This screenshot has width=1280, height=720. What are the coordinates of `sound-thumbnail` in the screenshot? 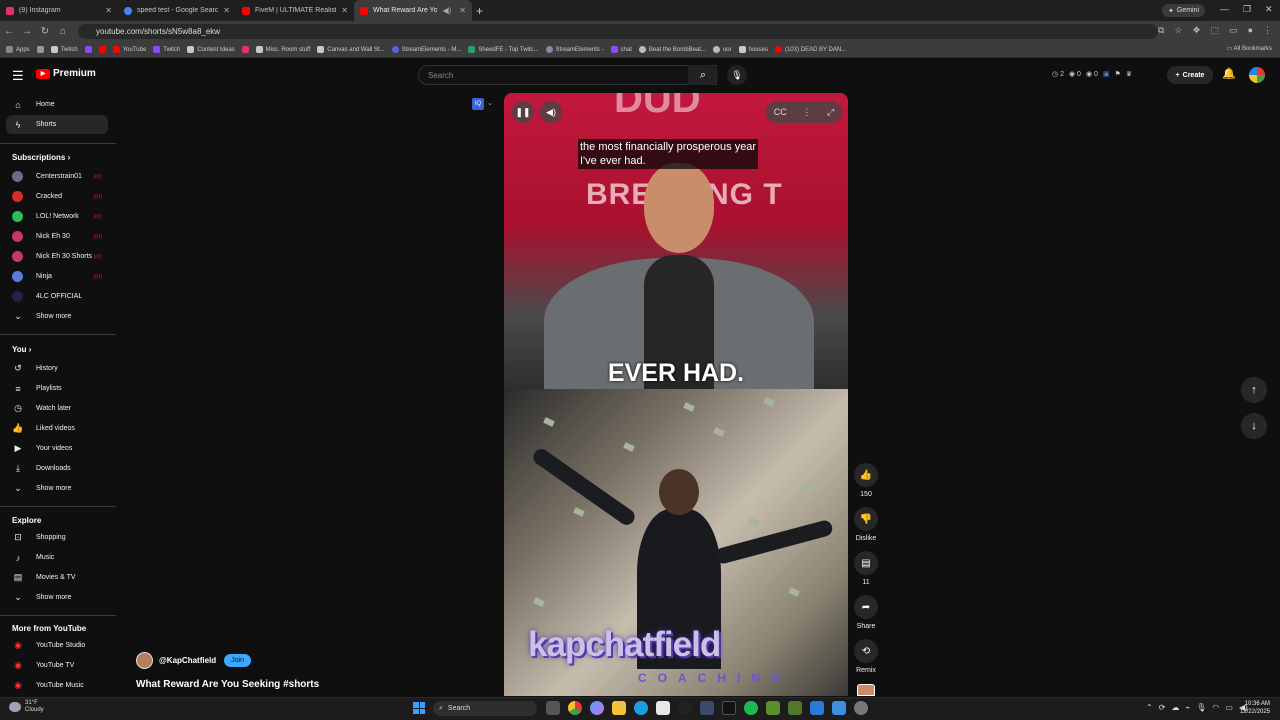 It's located at (866, 690).